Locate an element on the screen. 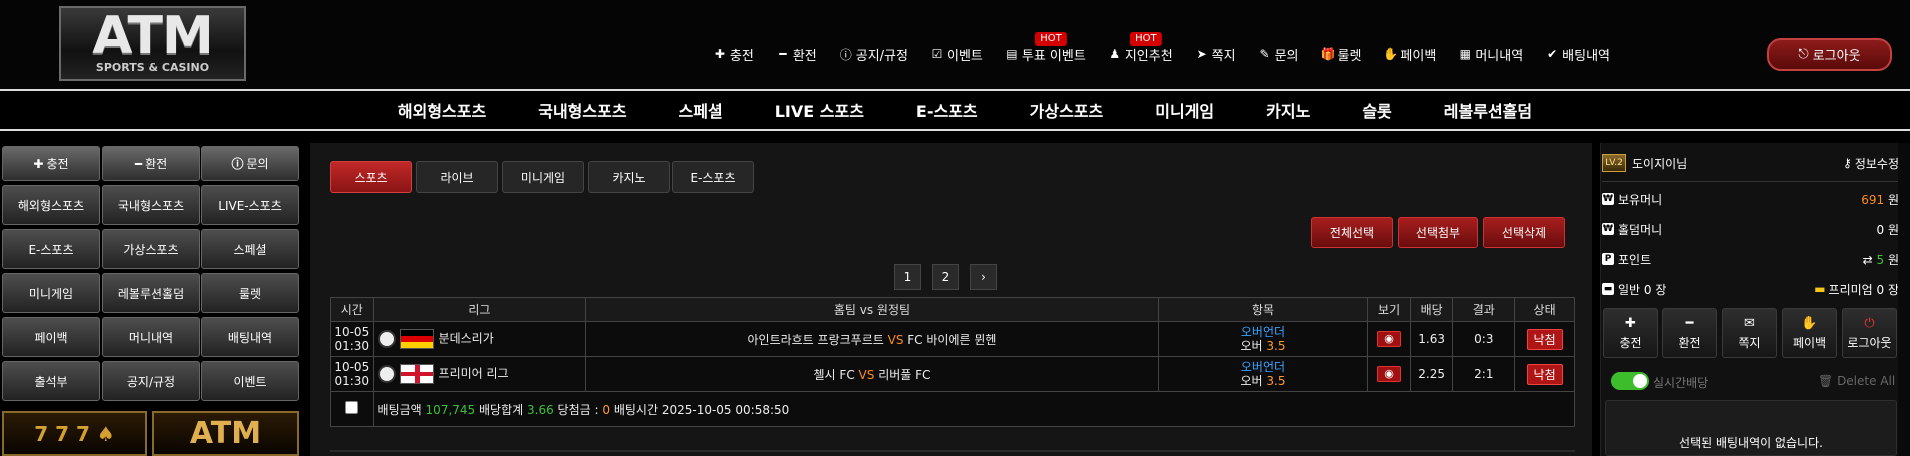 This screenshot has width=1910, height=456. topmenu-notice: ⓘ 공지/규정 is located at coordinates (873, 54).